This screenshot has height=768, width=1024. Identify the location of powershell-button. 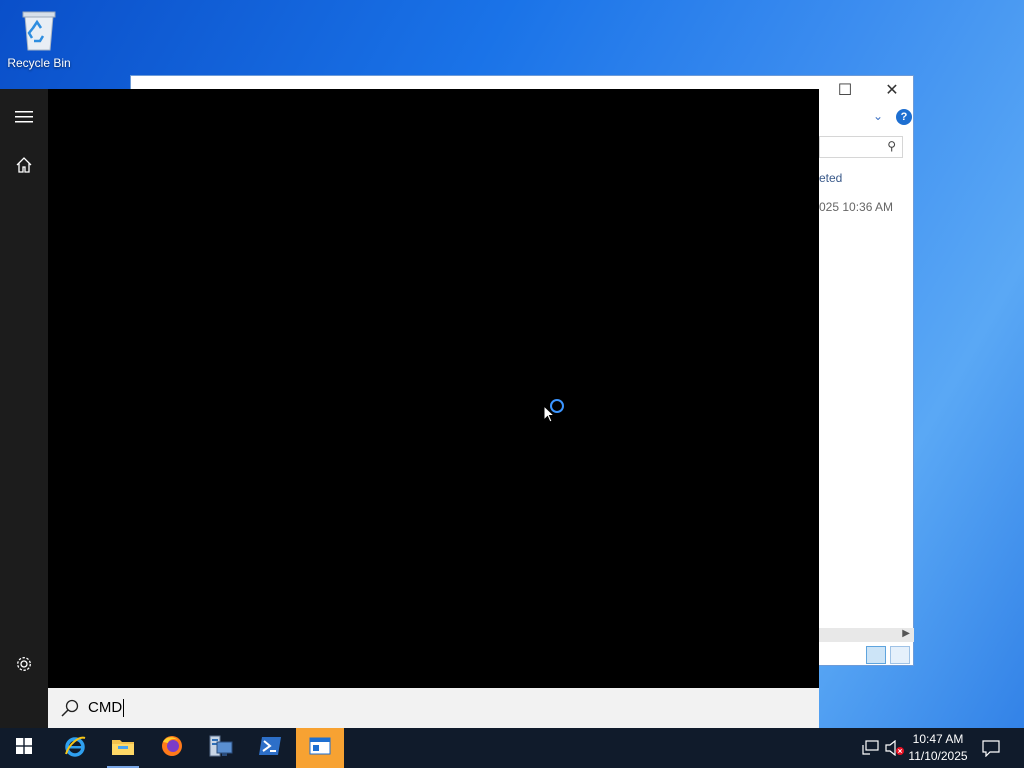
(270, 748).